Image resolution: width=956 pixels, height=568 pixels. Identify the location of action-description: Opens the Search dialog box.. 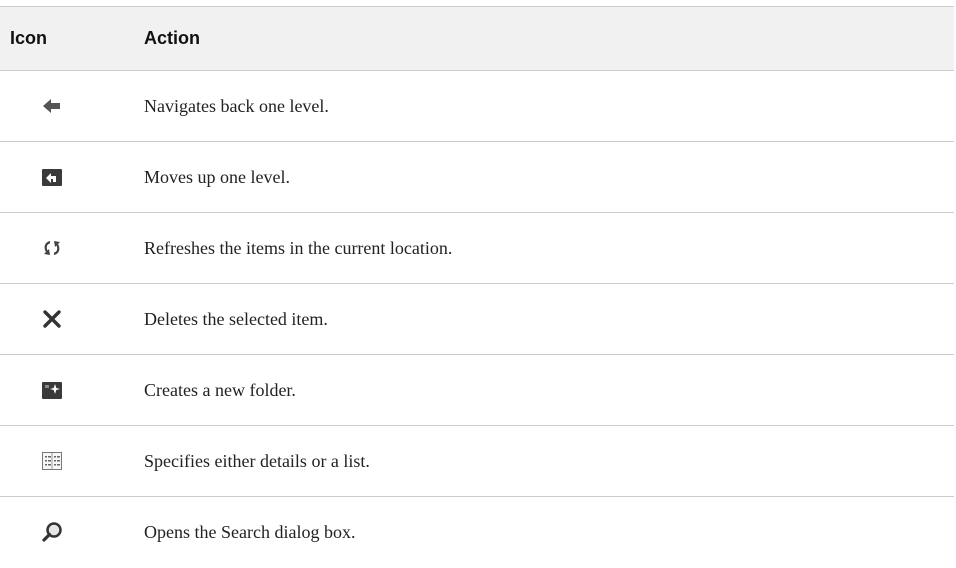
(250, 531).